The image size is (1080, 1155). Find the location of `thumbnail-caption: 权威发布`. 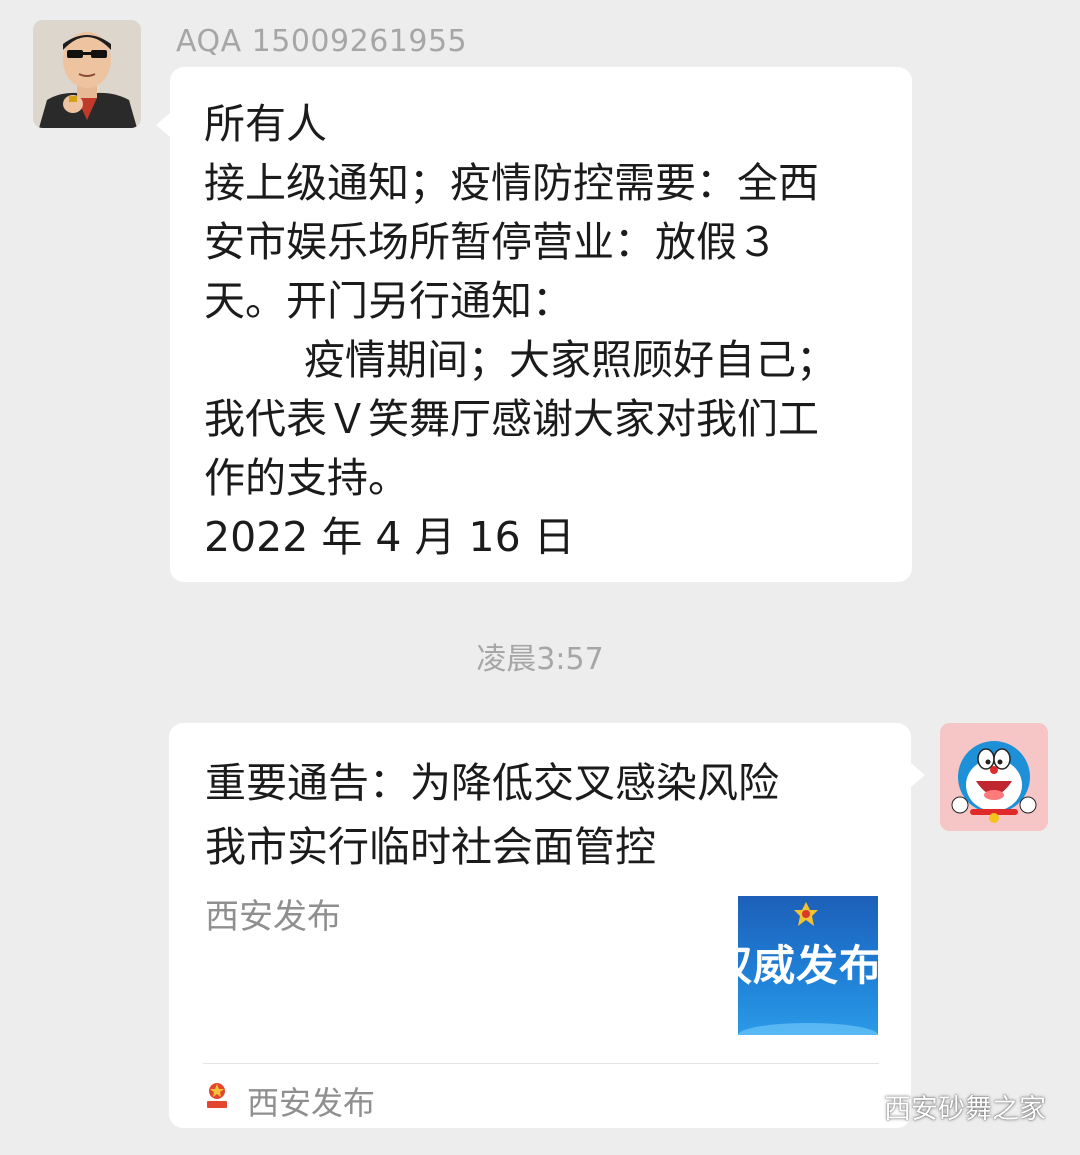

thumbnail-caption: 权威发布 is located at coordinates (808, 965).